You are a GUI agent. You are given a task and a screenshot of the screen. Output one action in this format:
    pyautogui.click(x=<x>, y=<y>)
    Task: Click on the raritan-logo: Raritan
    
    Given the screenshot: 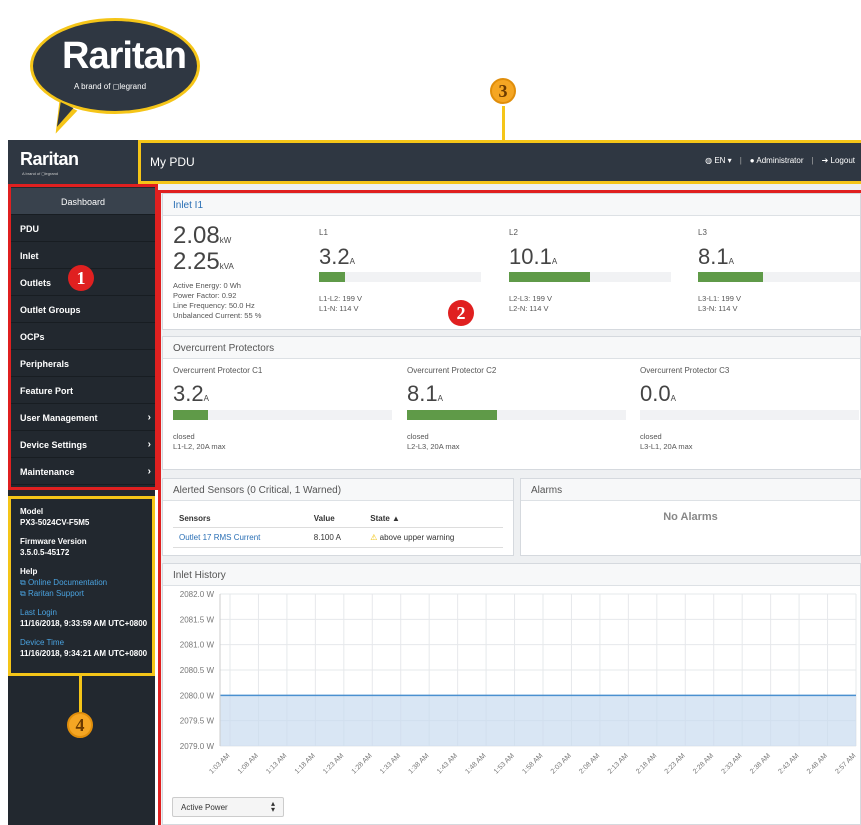 What is the action you would take?
    pyautogui.click(x=49, y=159)
    